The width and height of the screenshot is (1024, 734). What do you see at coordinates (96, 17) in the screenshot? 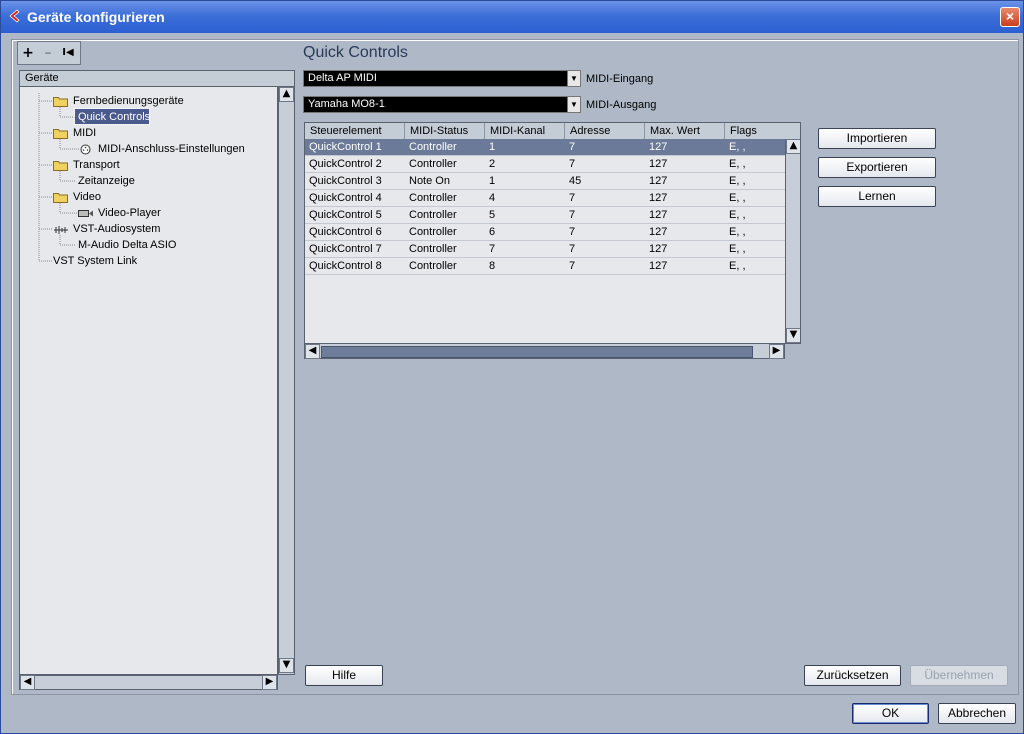
I see `window-title: Geräte konfigurieren` at bounding box center [96, 17].